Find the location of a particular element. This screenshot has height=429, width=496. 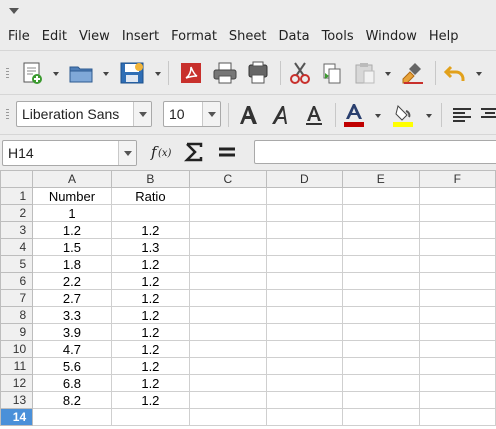

paste-button is located at coordinates (365, 73).